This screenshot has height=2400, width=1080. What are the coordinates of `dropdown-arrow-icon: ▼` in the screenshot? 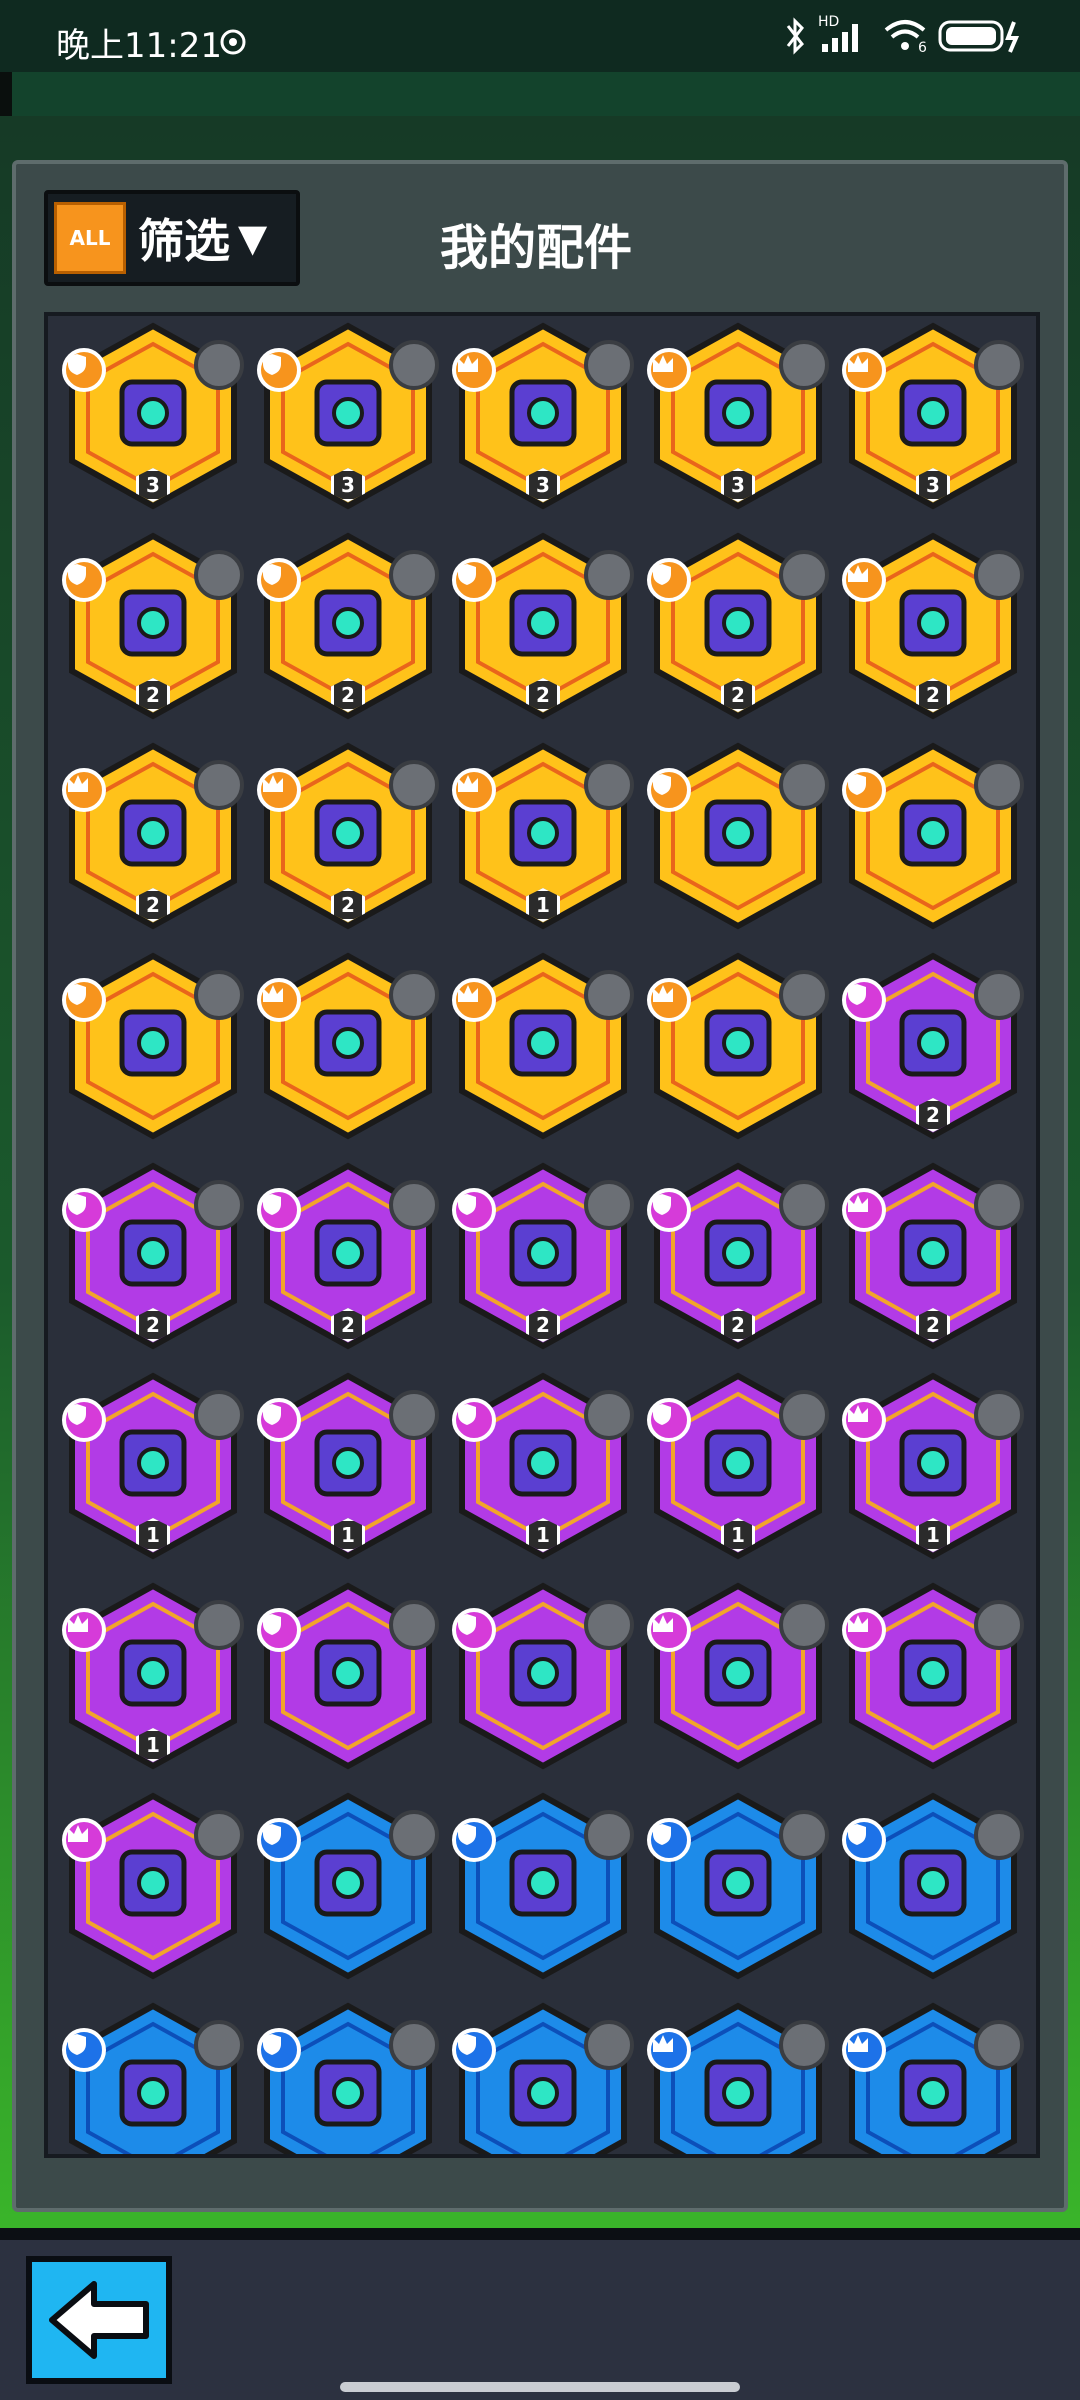 It's located at (253, 238).